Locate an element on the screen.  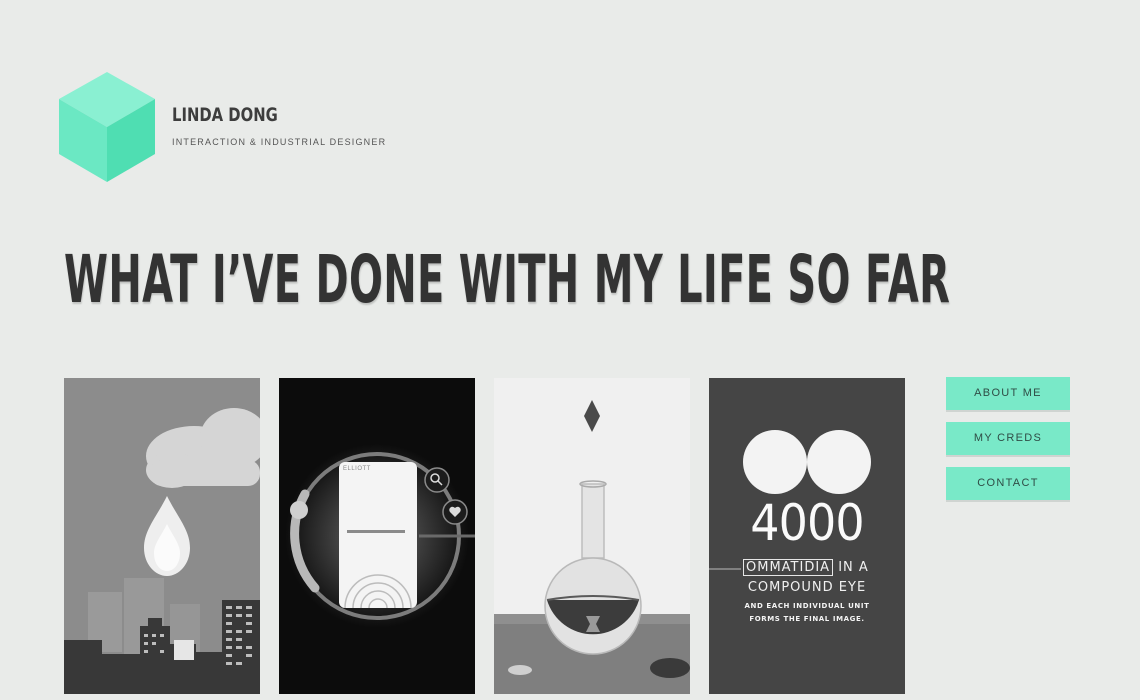
about-me-button: ABOUT ME is located at coordinates (1008, 393).